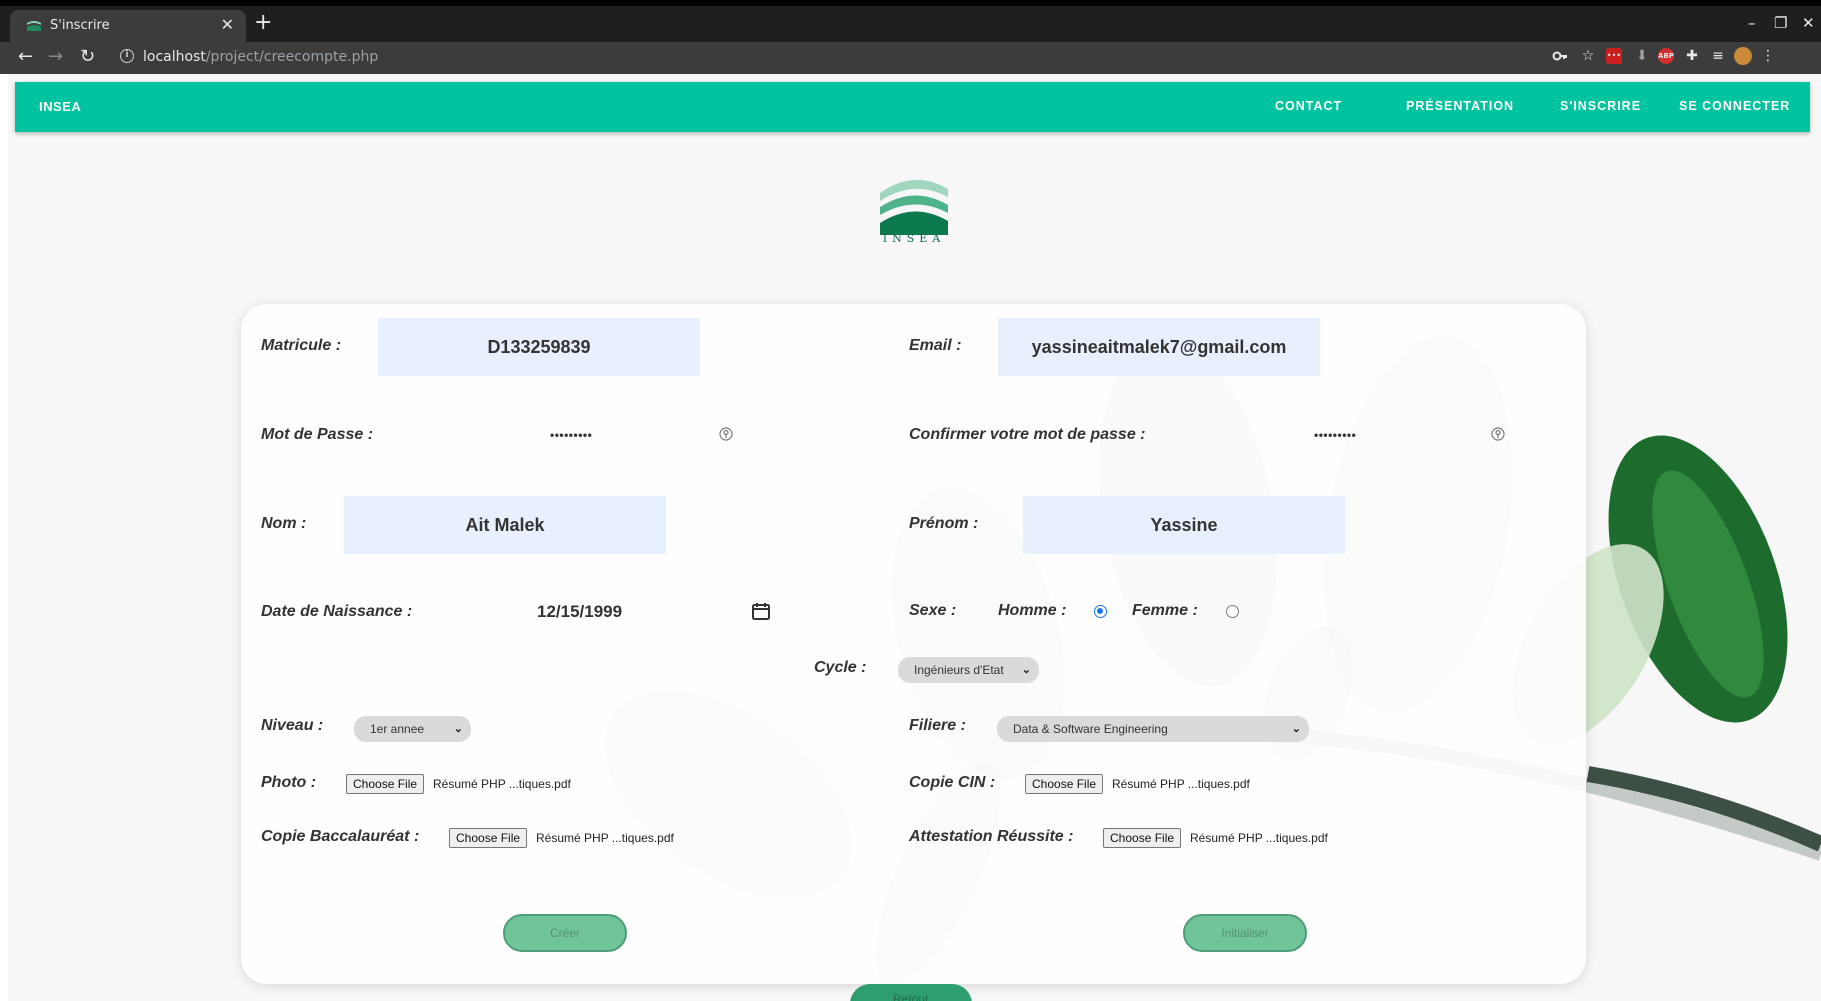 The height and width of the screenshot is (1001, 1821). I want to click on prenom-label: Prénom :, so click(944, 523).